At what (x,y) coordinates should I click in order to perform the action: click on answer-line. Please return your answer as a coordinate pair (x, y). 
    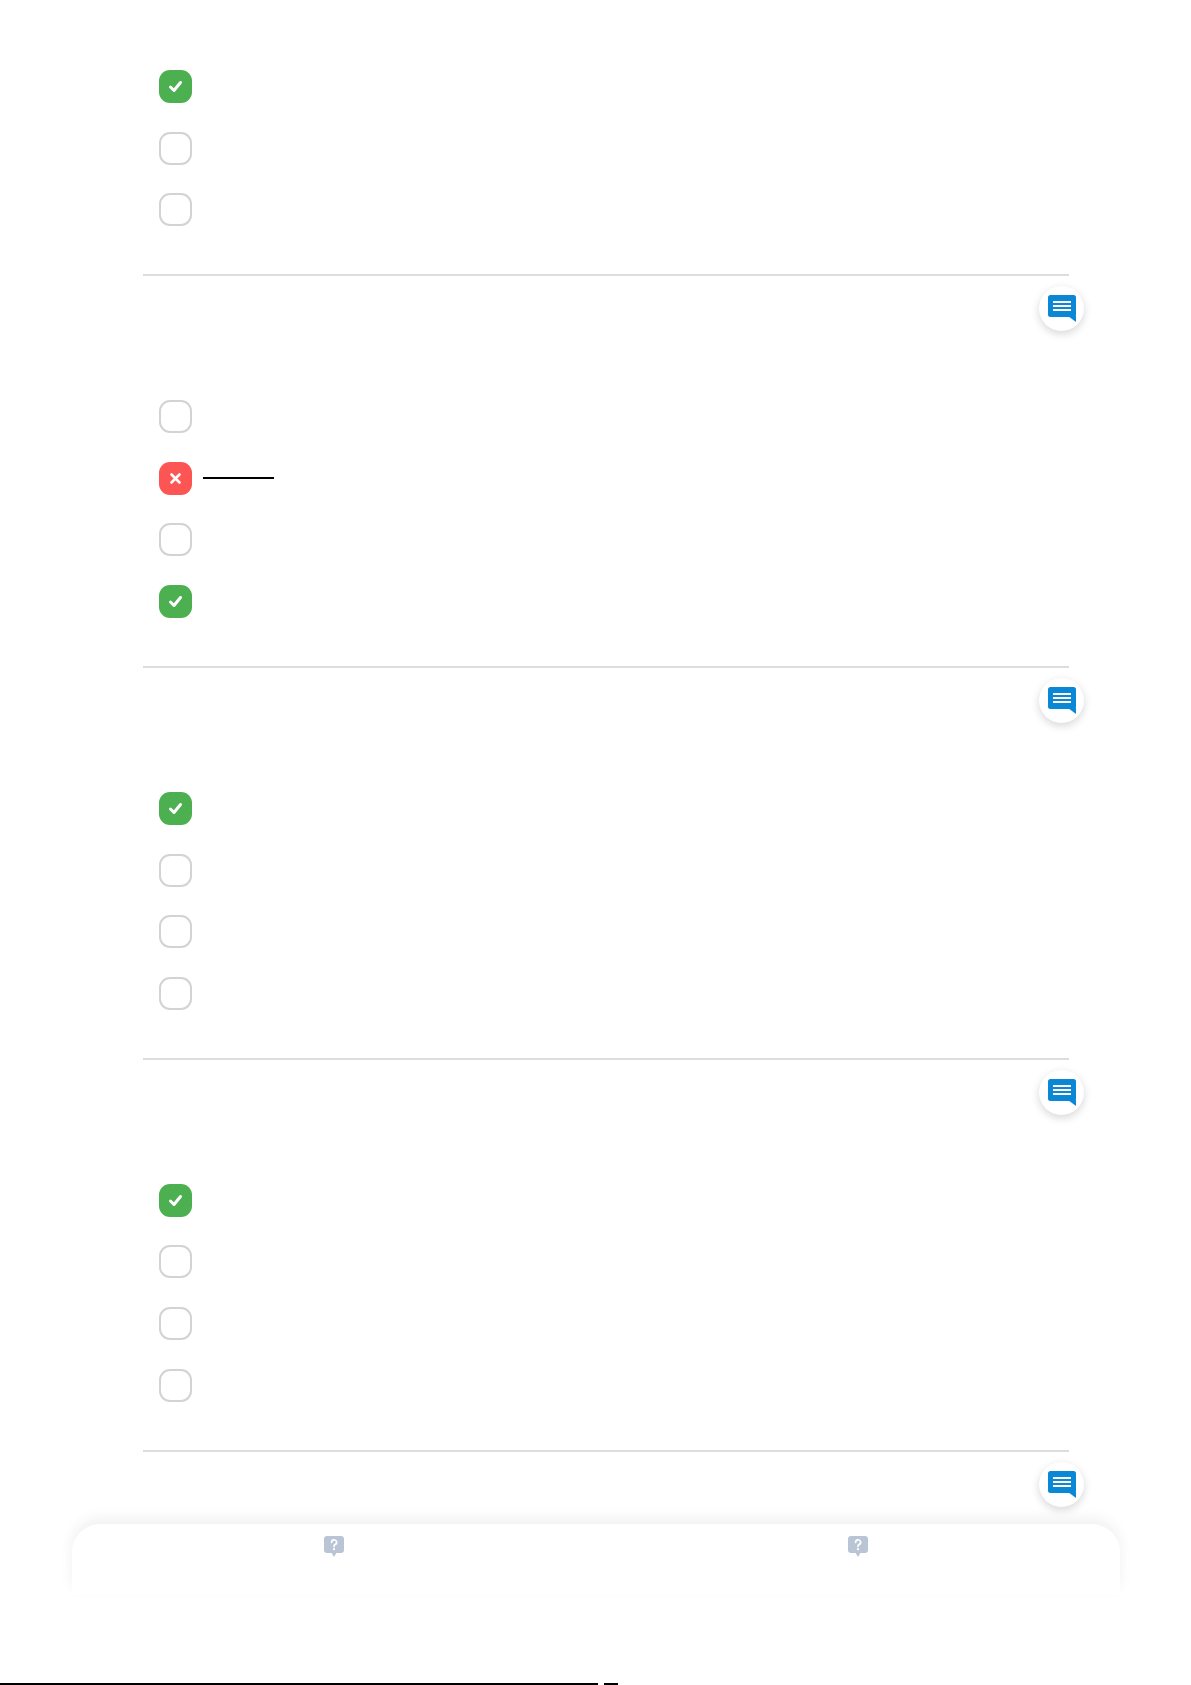
    Looking at the image, I should click on (238, 478).